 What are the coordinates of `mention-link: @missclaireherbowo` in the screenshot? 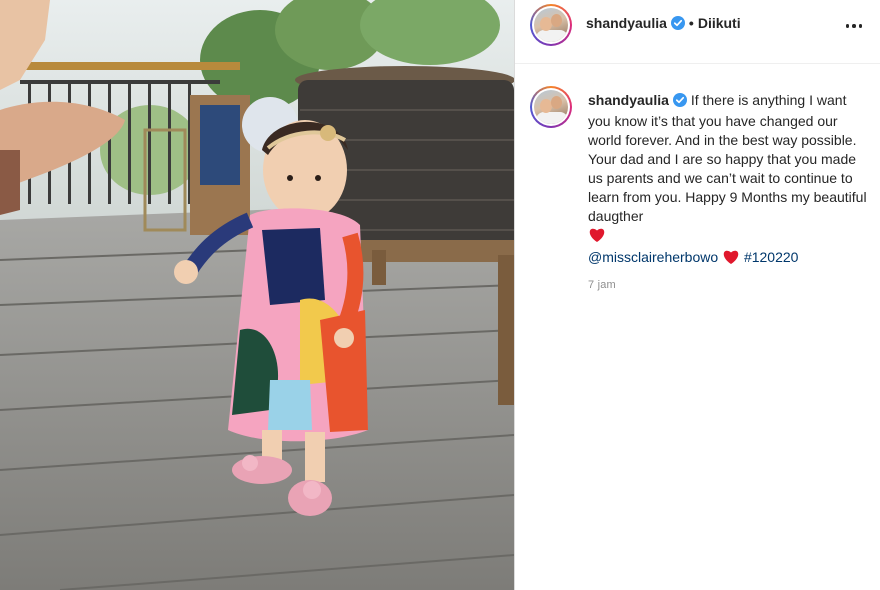 It's located at (653, 257).